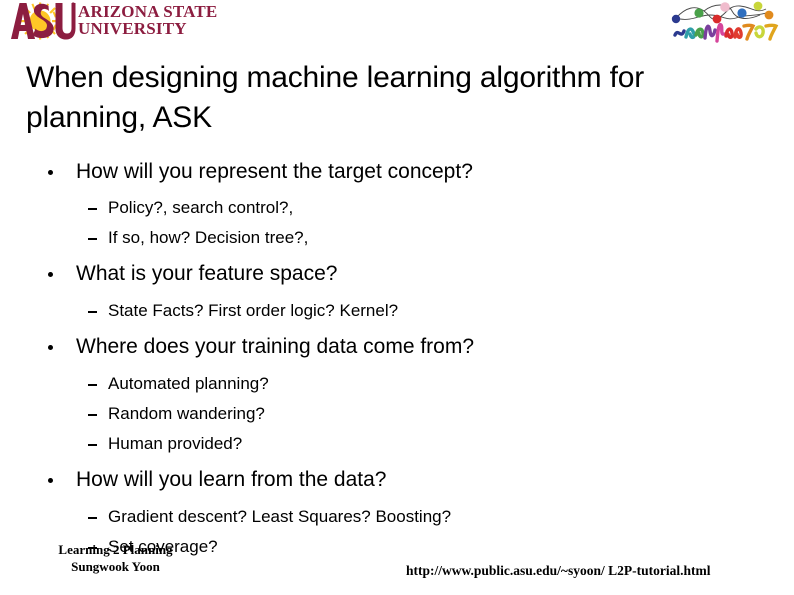 The height and width of the screenshot is (595, 794). Describe the element at coordinates (397, 444) in the screenshot. I see `bullet-level2: Human provided?` at that location.